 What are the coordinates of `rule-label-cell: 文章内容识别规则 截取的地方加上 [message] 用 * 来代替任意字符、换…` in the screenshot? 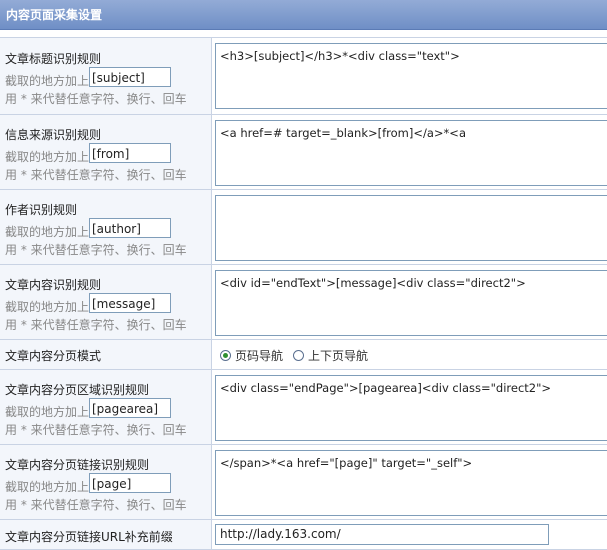 It's located at (106, 302).